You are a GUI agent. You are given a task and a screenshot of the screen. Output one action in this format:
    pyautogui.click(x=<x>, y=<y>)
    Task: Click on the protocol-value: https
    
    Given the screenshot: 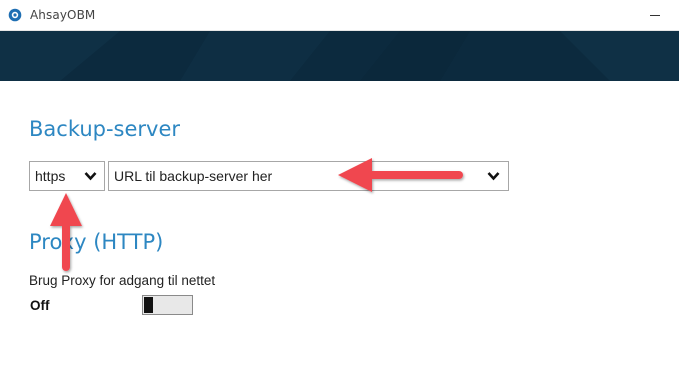 What is the action you would take?
    pyautogui.click(x=50, y=176)
    